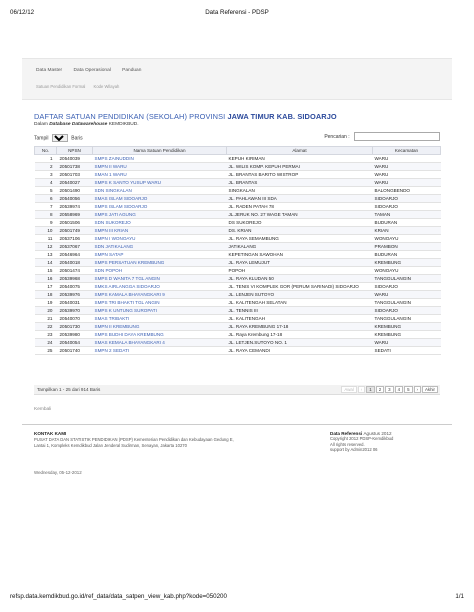 The width and height of the screenshot is (474, 612). Describe the element at coordinates (408, 389) in the screenshot. I see `pager-button: 5` at that location.